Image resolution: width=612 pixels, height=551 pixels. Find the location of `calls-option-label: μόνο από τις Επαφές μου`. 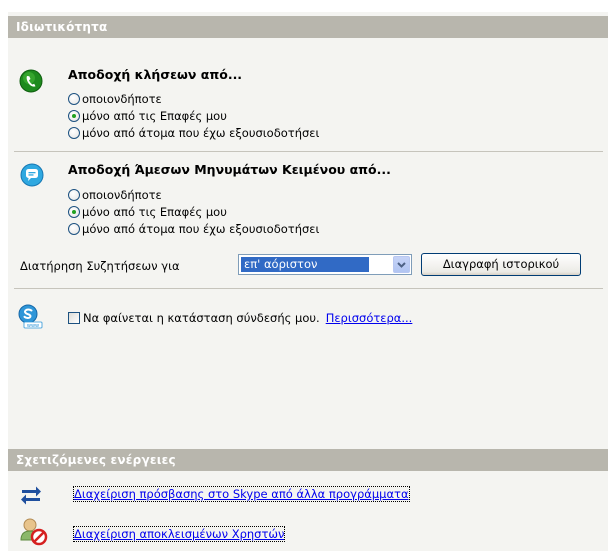

calls-option-label: μόνο από τις Επαφές μου is located at coordinates (154, 115).